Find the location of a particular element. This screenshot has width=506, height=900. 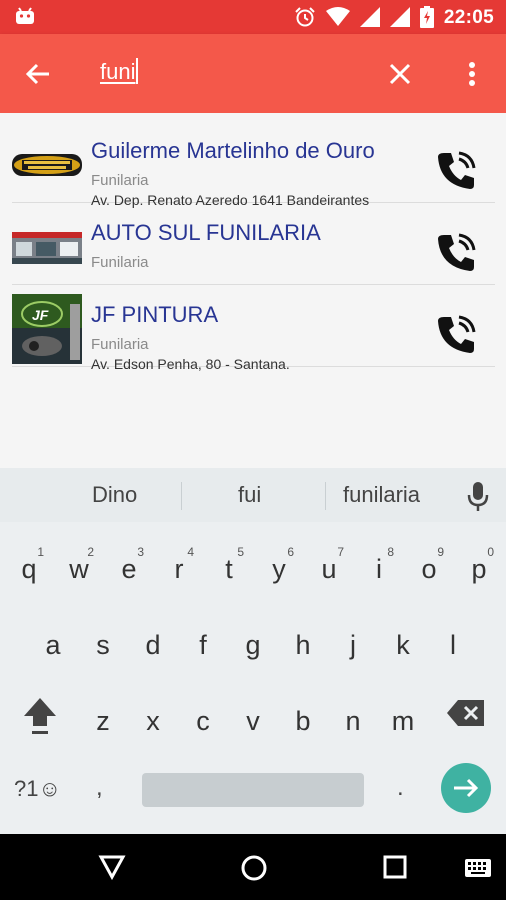

key-g: g is located at coordinates (253, 640).